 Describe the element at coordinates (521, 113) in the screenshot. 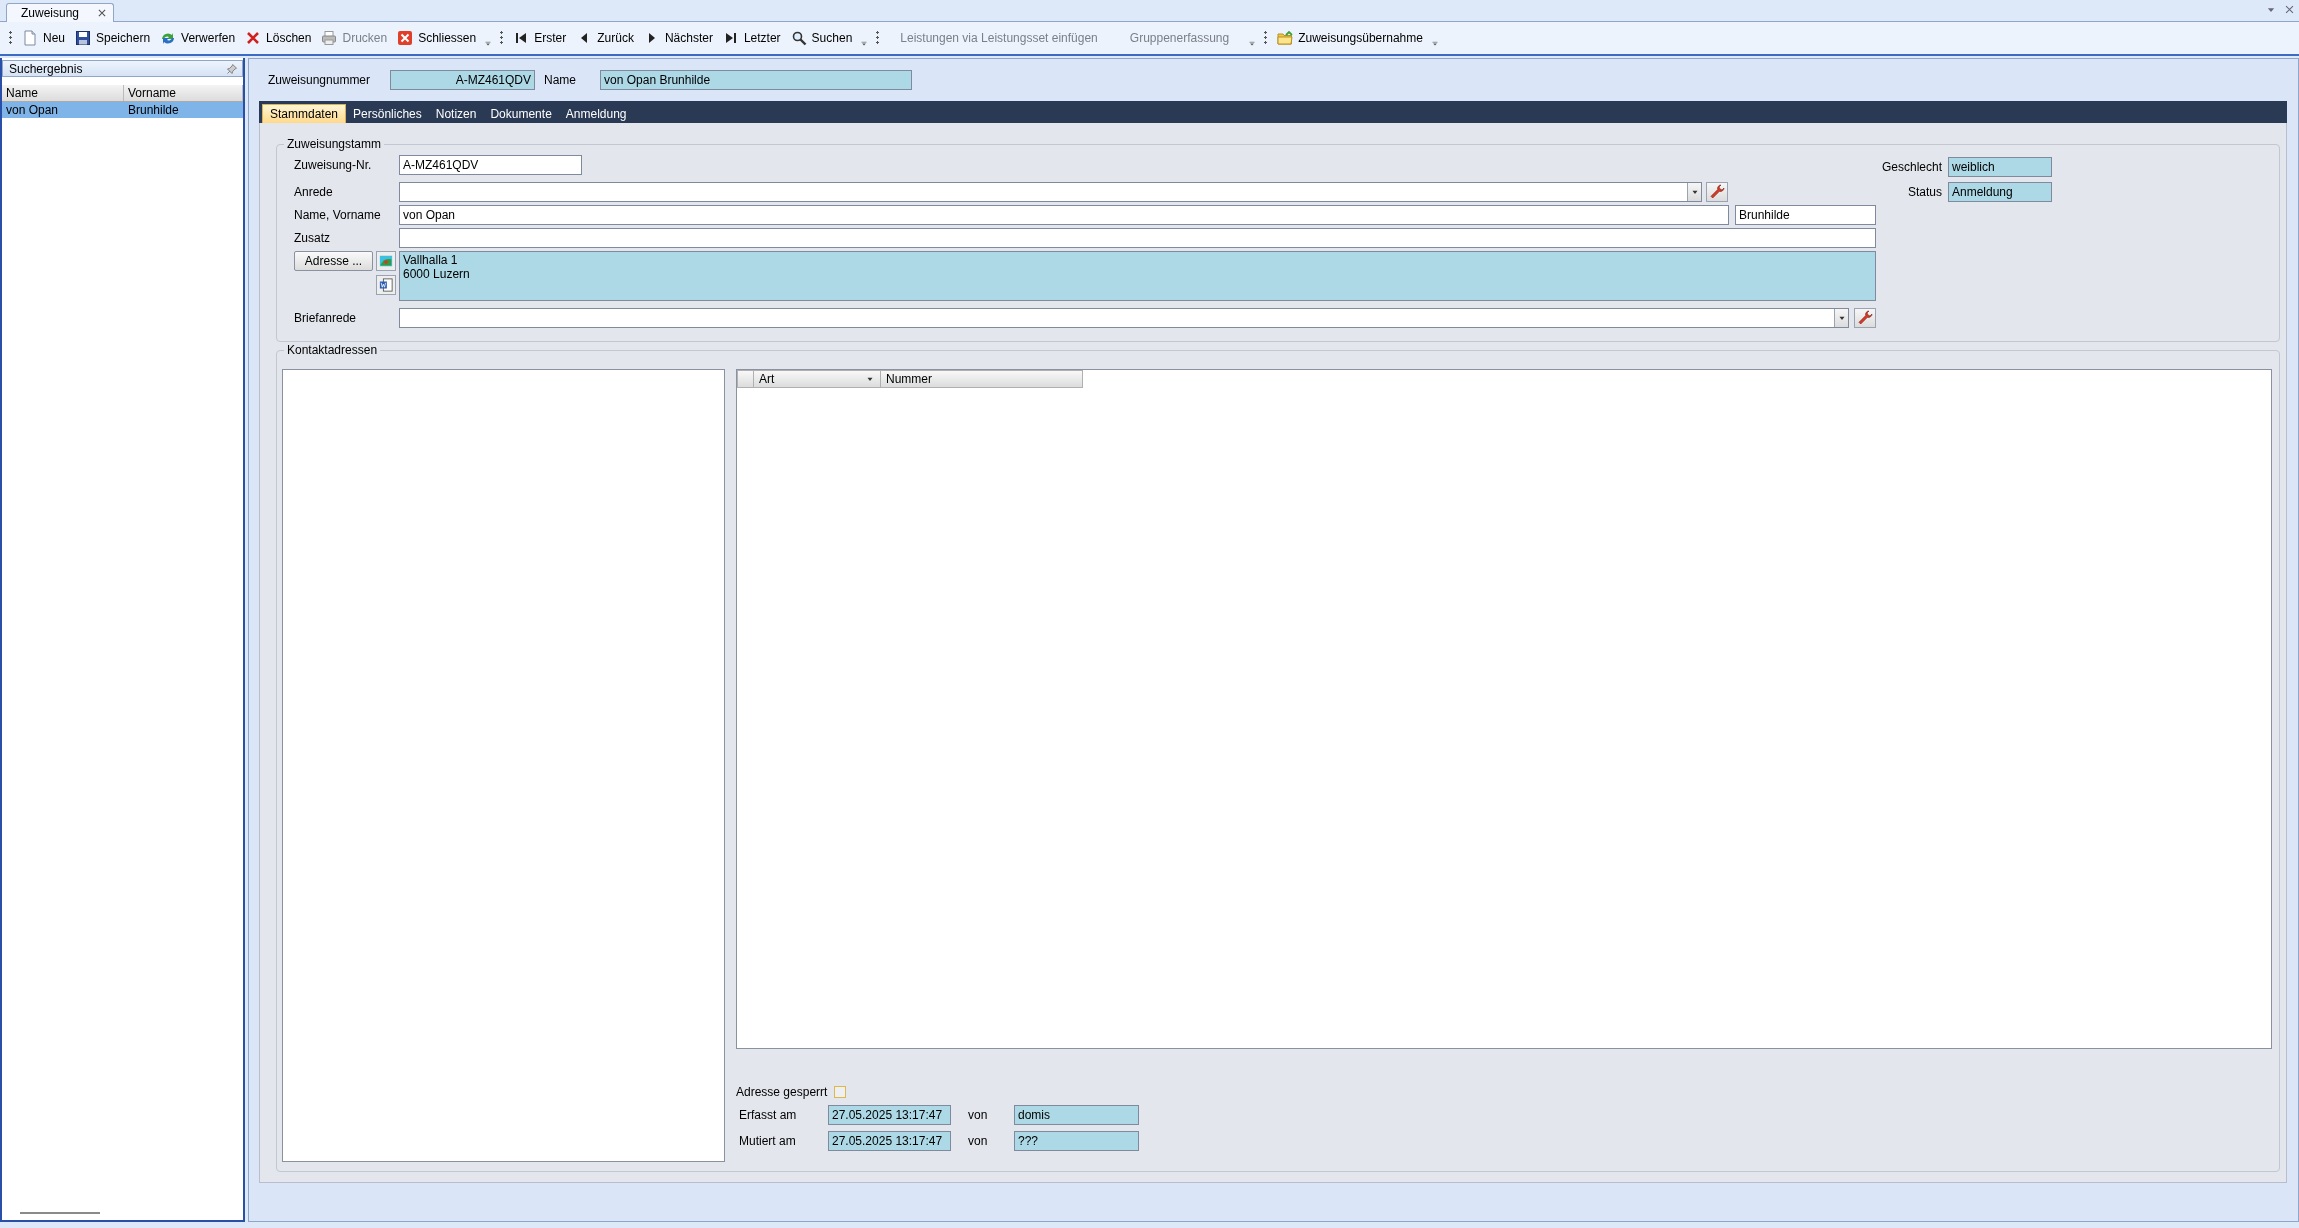

I see `tab: Dokumente` at that location.